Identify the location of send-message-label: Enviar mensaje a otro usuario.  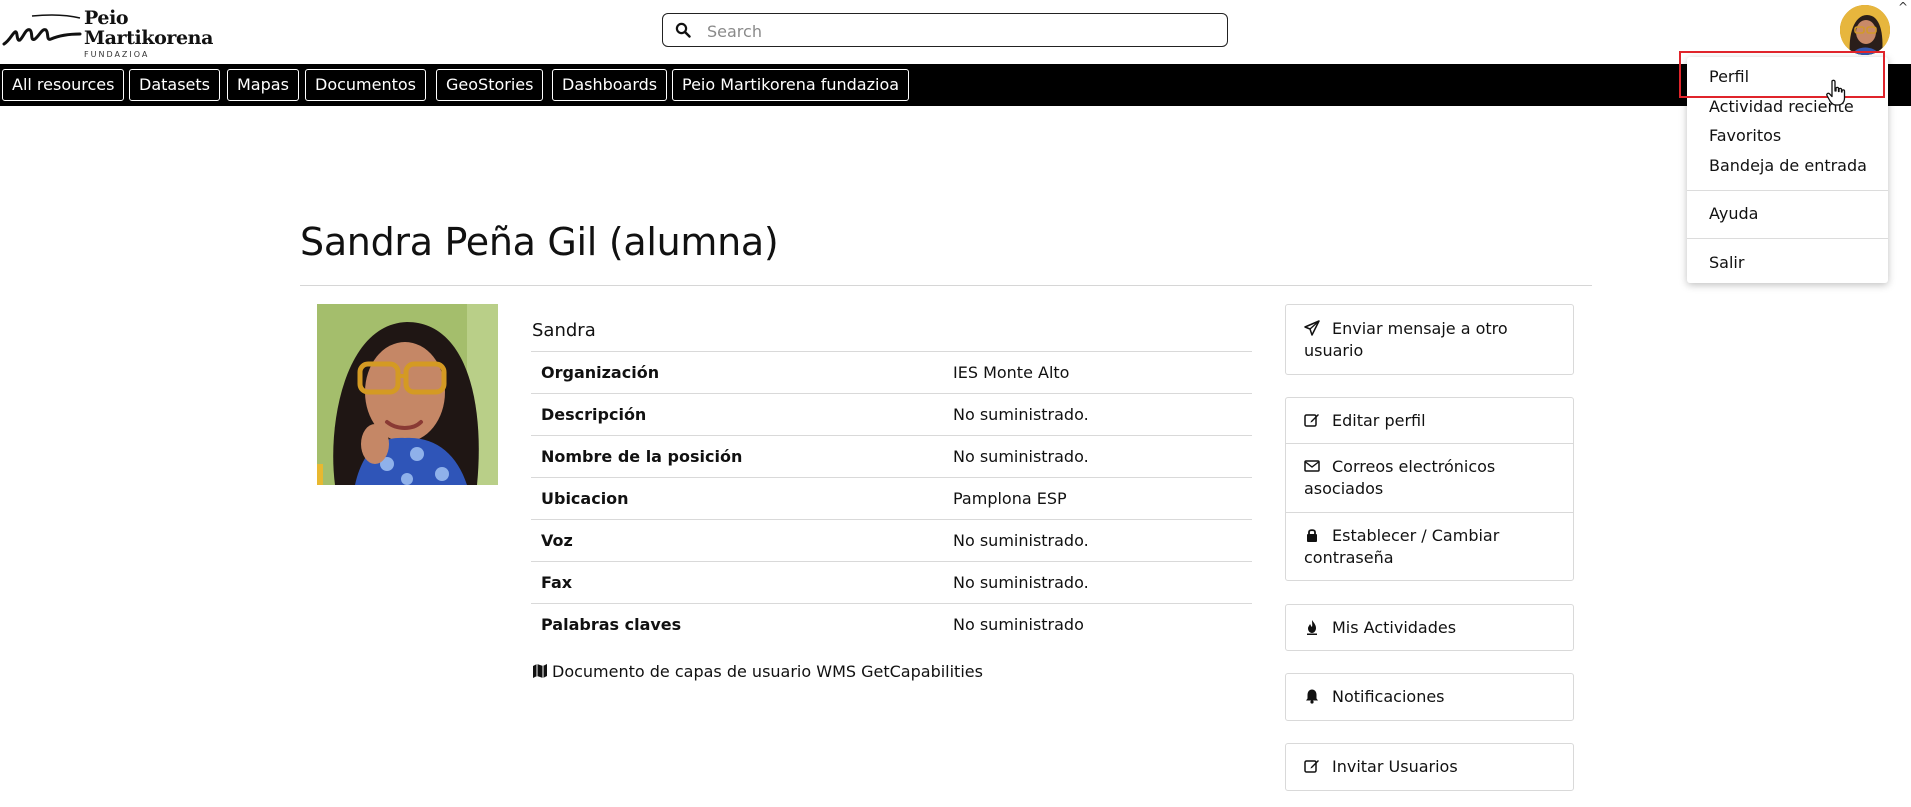
(1406, 339).